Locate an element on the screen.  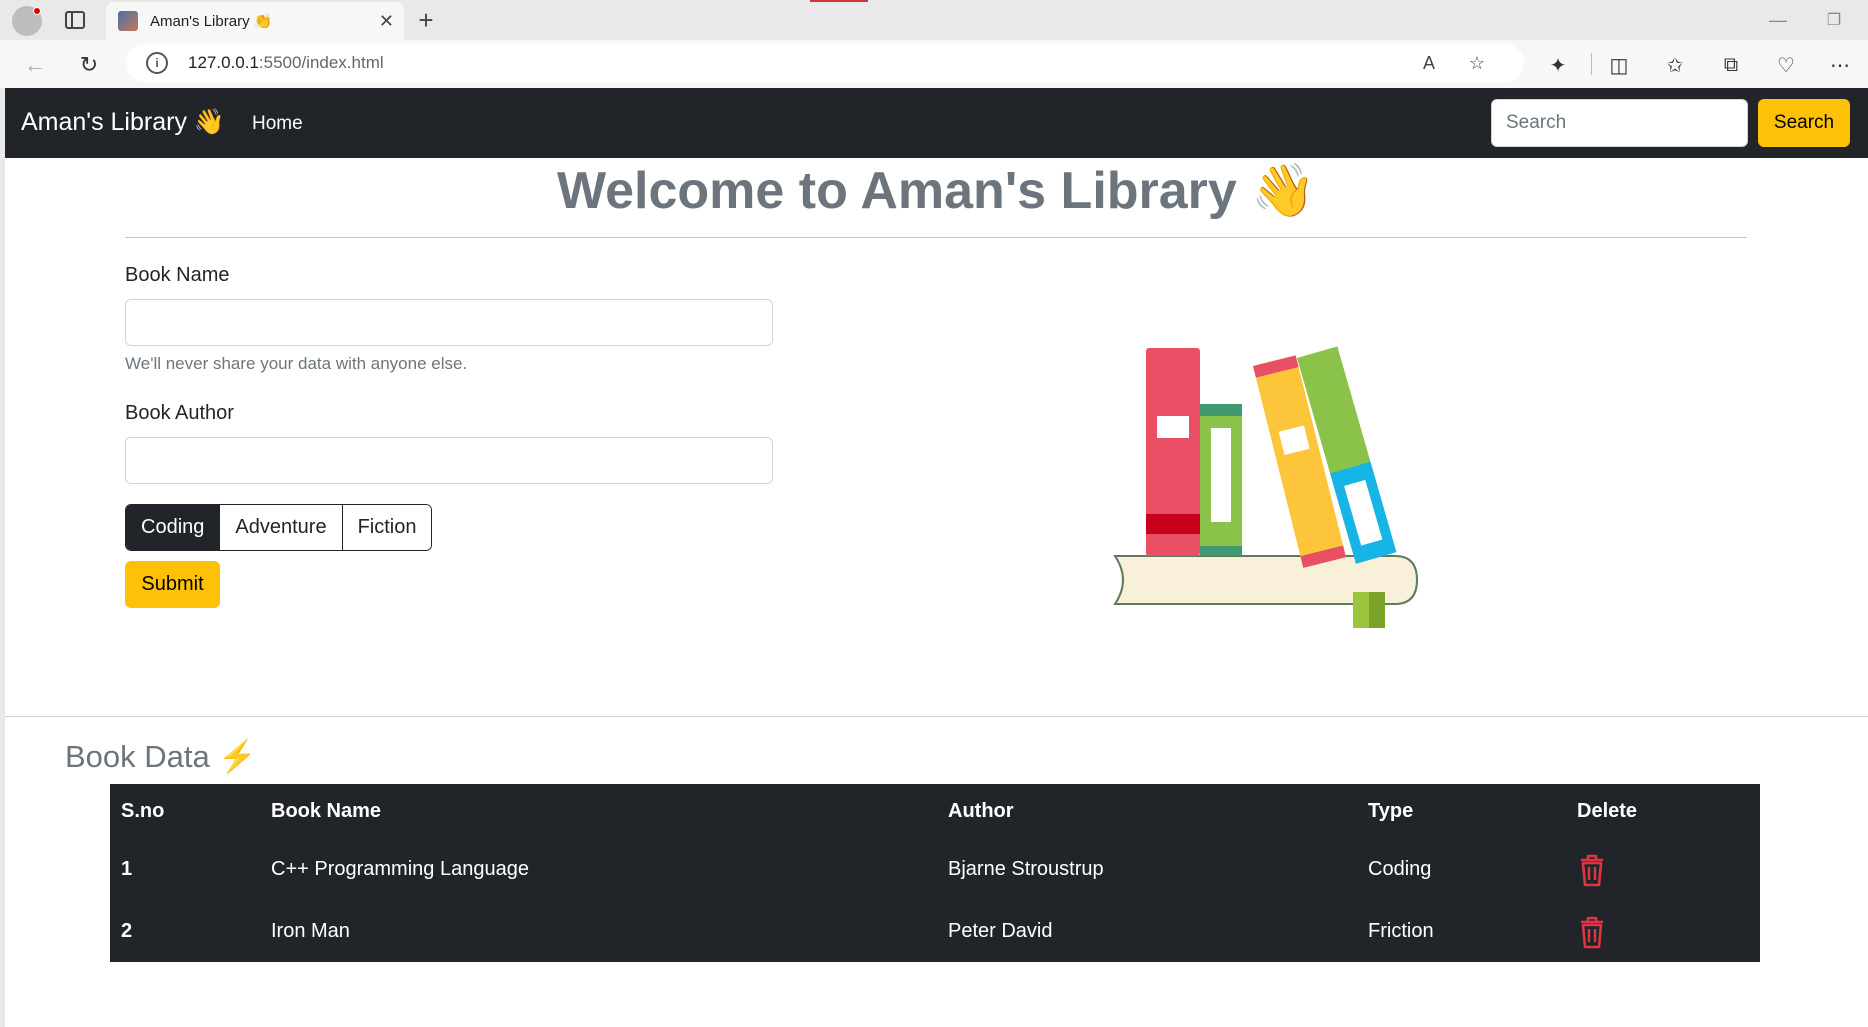
column-header-delete: Delete is located at coordinates (1607, 810).